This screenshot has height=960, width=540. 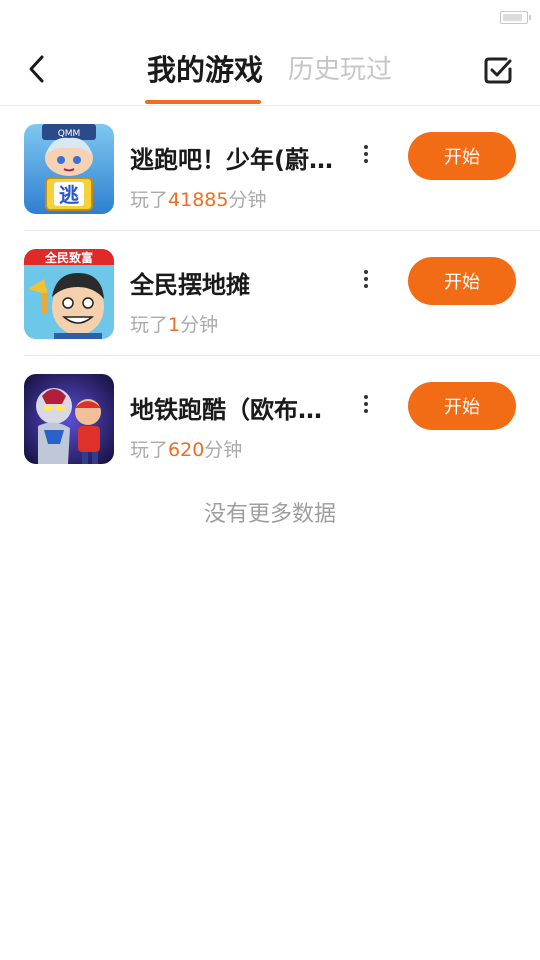 I want to click on game-title: 全民摆地摊, so click(x=190, y=285).